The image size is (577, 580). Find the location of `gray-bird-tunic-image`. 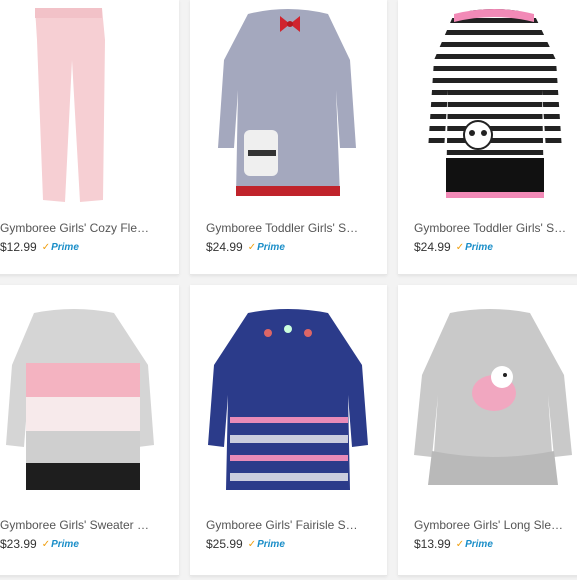

gray-bird-tunic-image is located at coordinates (487, 390).